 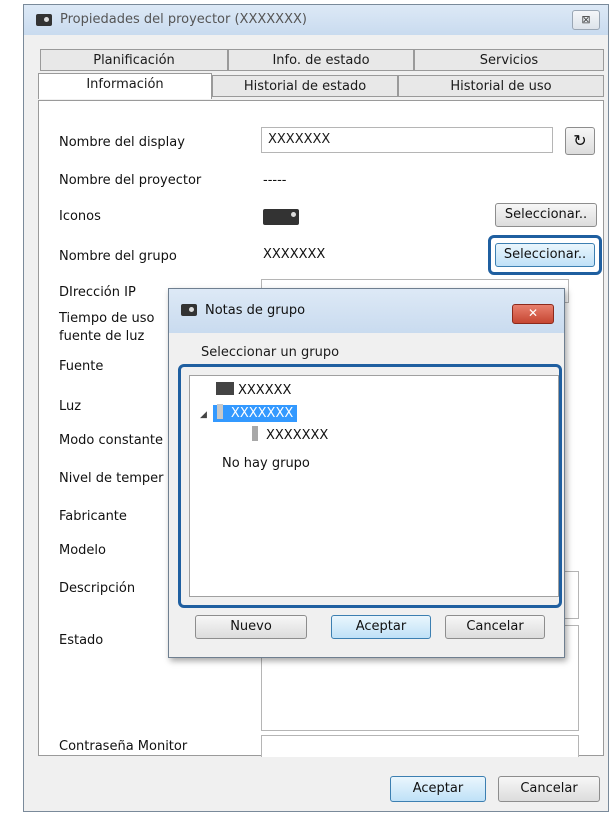 What do you see at coordinates (255, 310) in the screenshot?
I see `dialog-title: Notas de grupo` at bounding box center [255, 310].